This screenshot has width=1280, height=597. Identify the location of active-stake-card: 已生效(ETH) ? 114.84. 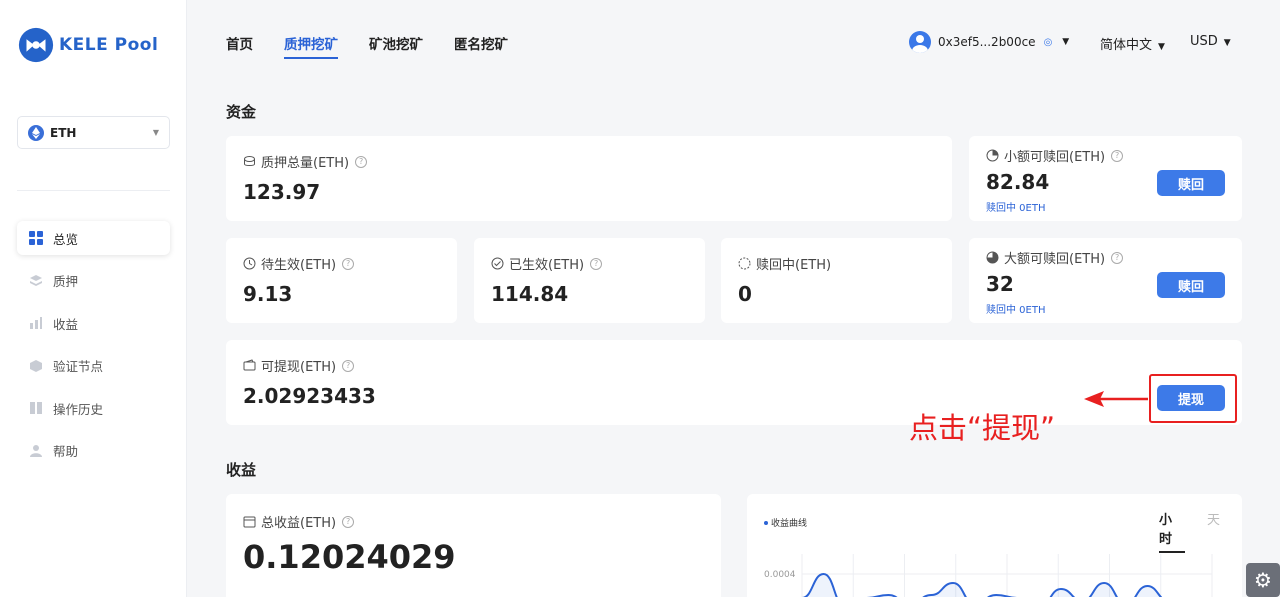
(589, 280).